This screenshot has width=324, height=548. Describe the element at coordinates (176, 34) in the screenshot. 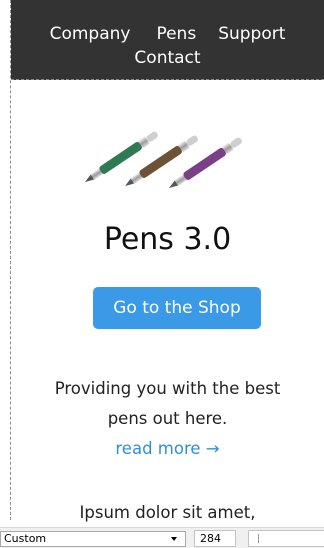

I see `nav-link-pens: Pens` at that location.